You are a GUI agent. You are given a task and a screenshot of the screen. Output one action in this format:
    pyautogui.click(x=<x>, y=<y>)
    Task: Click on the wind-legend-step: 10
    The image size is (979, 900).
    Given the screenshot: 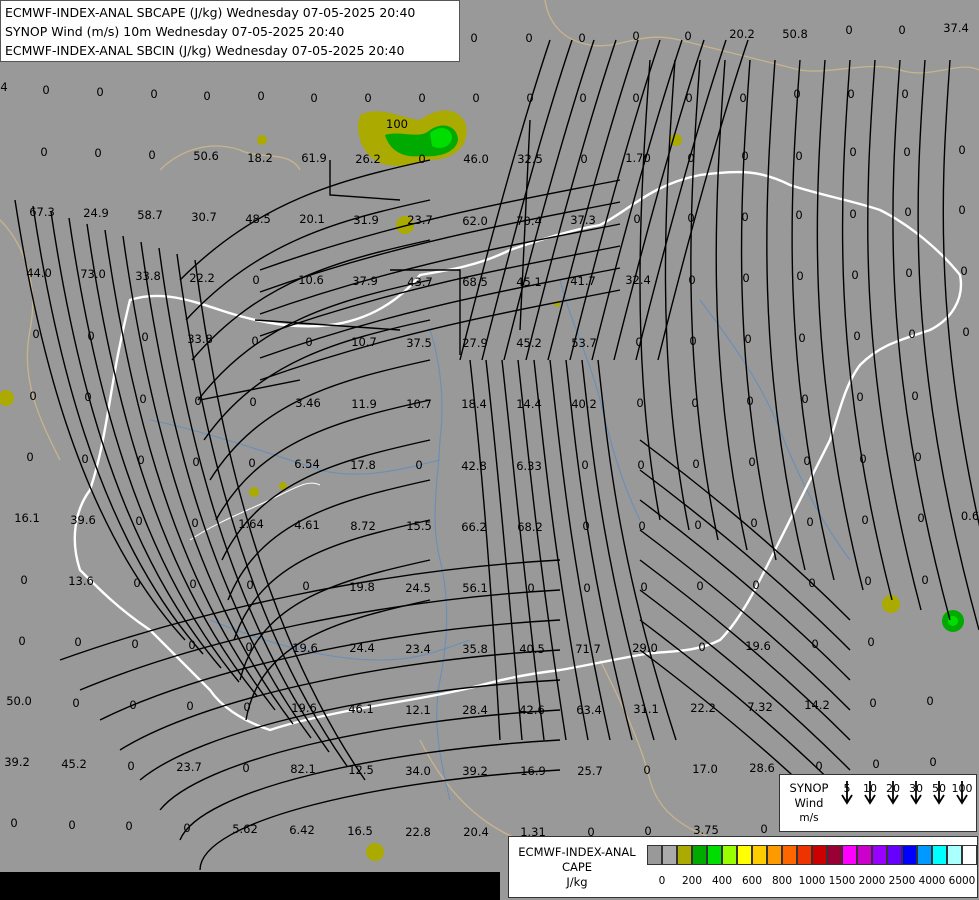 What is the action you would take?
    pyautogui.click(x=870, y=792)
    